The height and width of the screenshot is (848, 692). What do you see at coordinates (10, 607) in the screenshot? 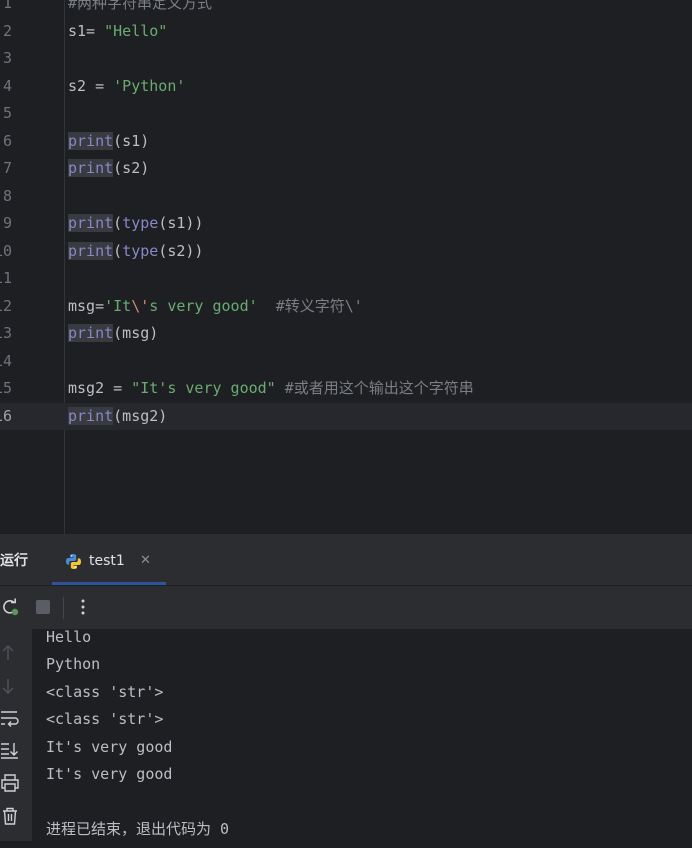
I see `rerun-icon` at bounding box center [10, 607].